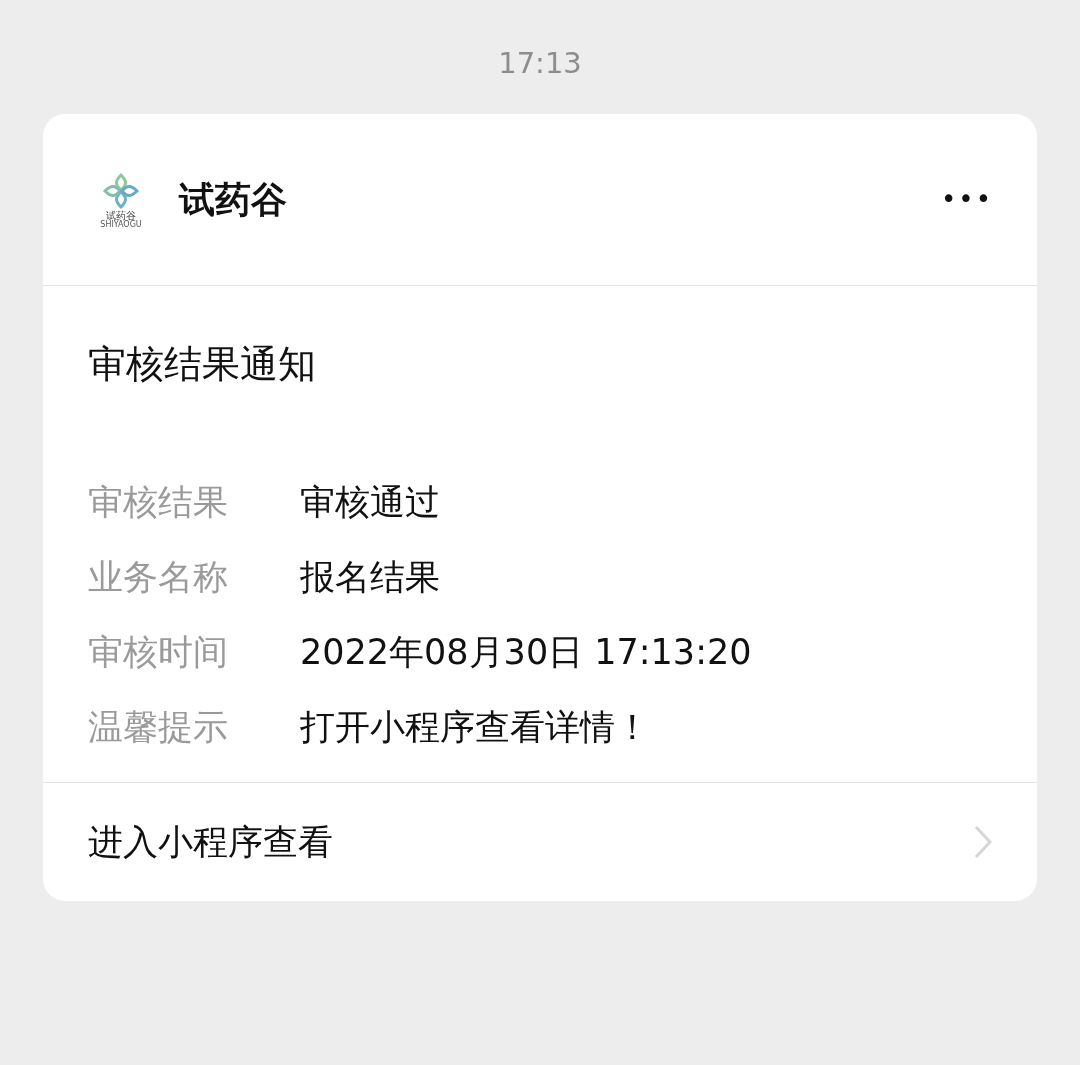  Describe the element at coordinates (370, 577) in the screenshot. I see `field-value: 报名结果` at that location.